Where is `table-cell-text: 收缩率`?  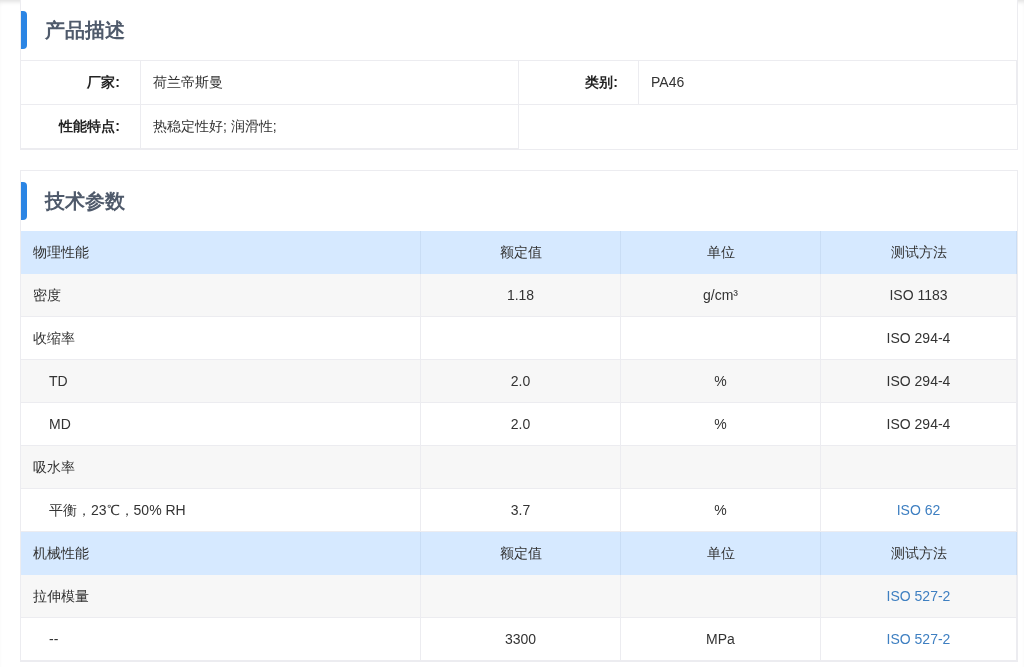
table-cell-text: 收缩率 is located at coordinates (54, 338).